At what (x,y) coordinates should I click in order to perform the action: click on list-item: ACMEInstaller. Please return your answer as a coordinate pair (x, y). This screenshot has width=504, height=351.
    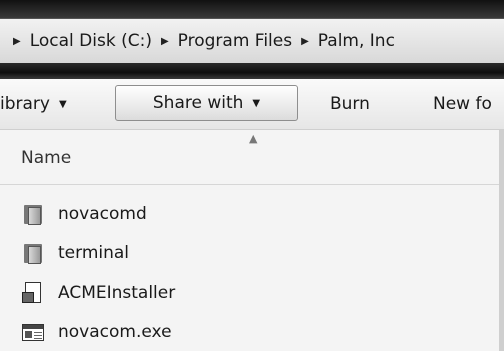
    Looking at the image, I should click on (257, 293).